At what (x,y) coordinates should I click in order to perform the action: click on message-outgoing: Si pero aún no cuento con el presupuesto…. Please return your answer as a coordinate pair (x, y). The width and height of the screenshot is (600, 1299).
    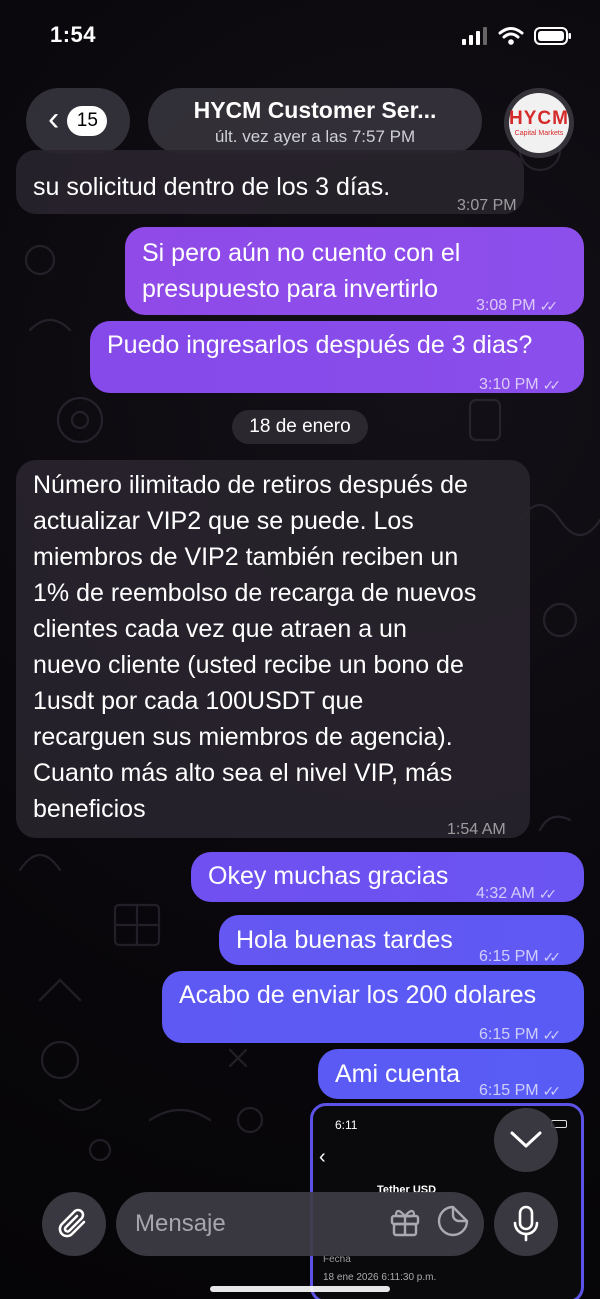
    Looking at the image, I should click on (354, 271).